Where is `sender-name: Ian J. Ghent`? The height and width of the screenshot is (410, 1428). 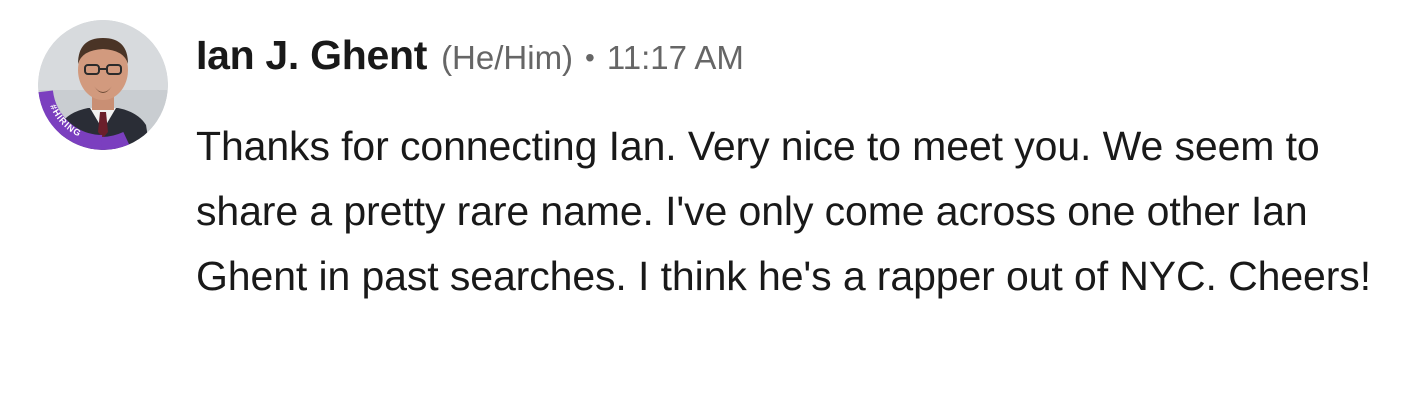
sender-name: Ian J. Ghent is located at coordinates (311, 55).